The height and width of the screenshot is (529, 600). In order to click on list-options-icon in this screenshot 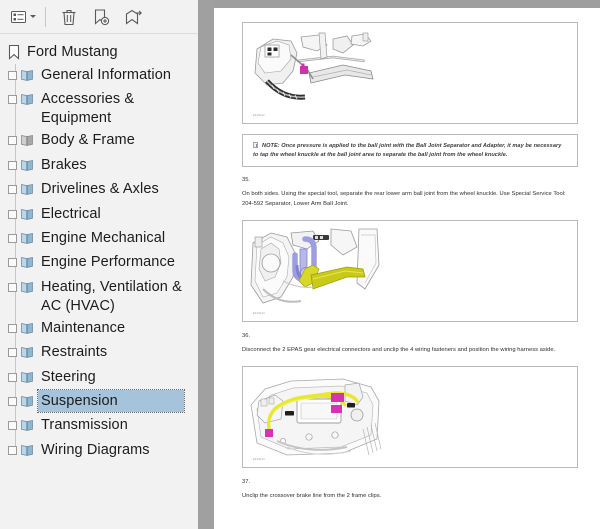, I will do `click(19, 17)`.